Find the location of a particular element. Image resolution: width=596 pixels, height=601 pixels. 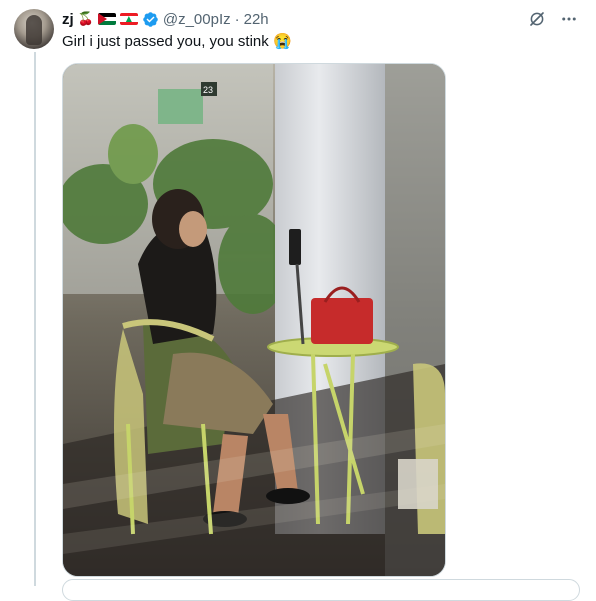

thread-line is located at coordinates (35, 319).